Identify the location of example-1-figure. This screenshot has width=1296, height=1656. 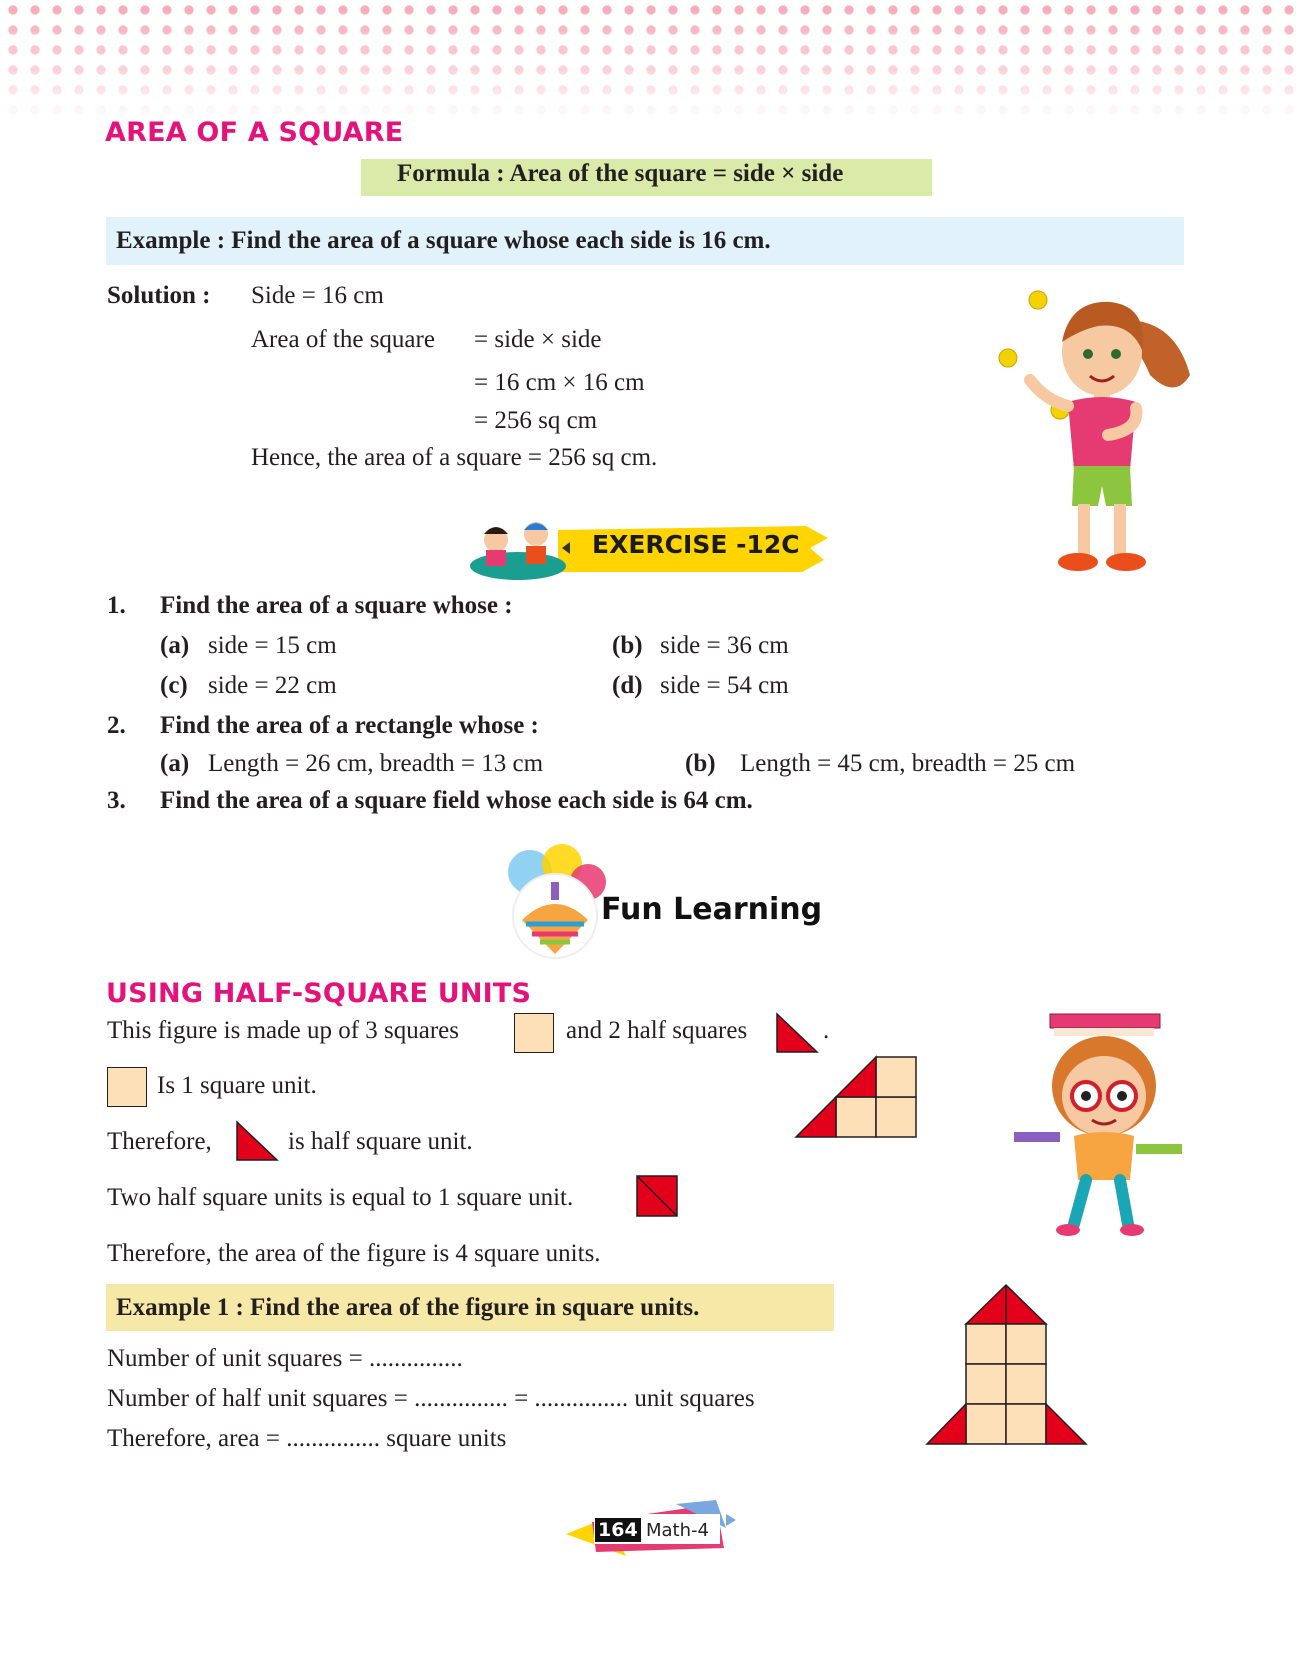
(1006, 1364).